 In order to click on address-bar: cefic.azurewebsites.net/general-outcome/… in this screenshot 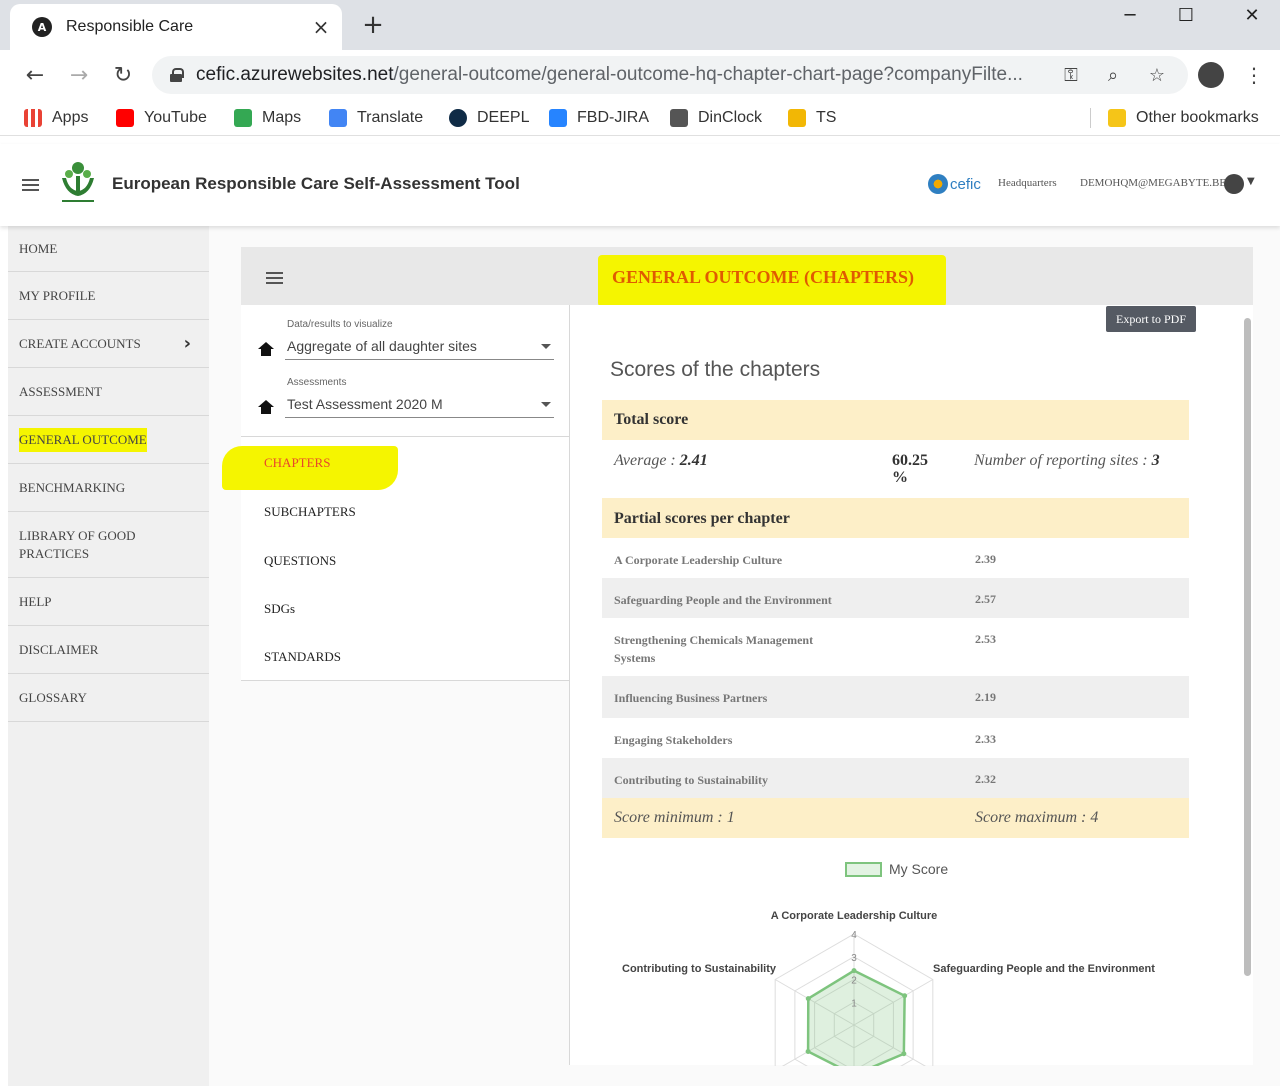, I will do `click(670, 75)`.